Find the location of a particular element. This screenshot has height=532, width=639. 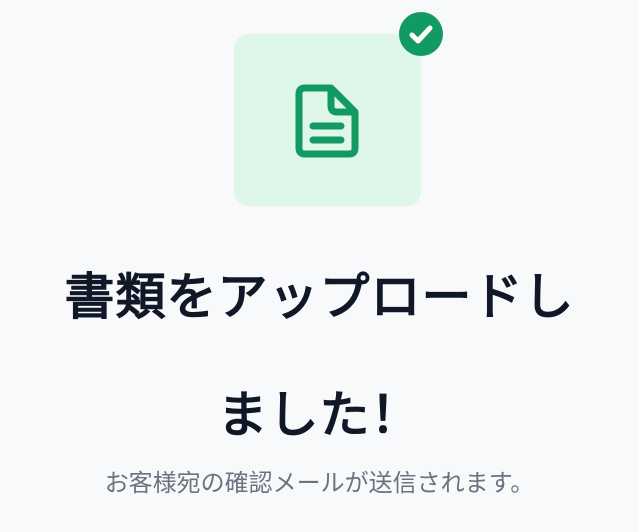

check-icon is located at coordinates (421, 34).